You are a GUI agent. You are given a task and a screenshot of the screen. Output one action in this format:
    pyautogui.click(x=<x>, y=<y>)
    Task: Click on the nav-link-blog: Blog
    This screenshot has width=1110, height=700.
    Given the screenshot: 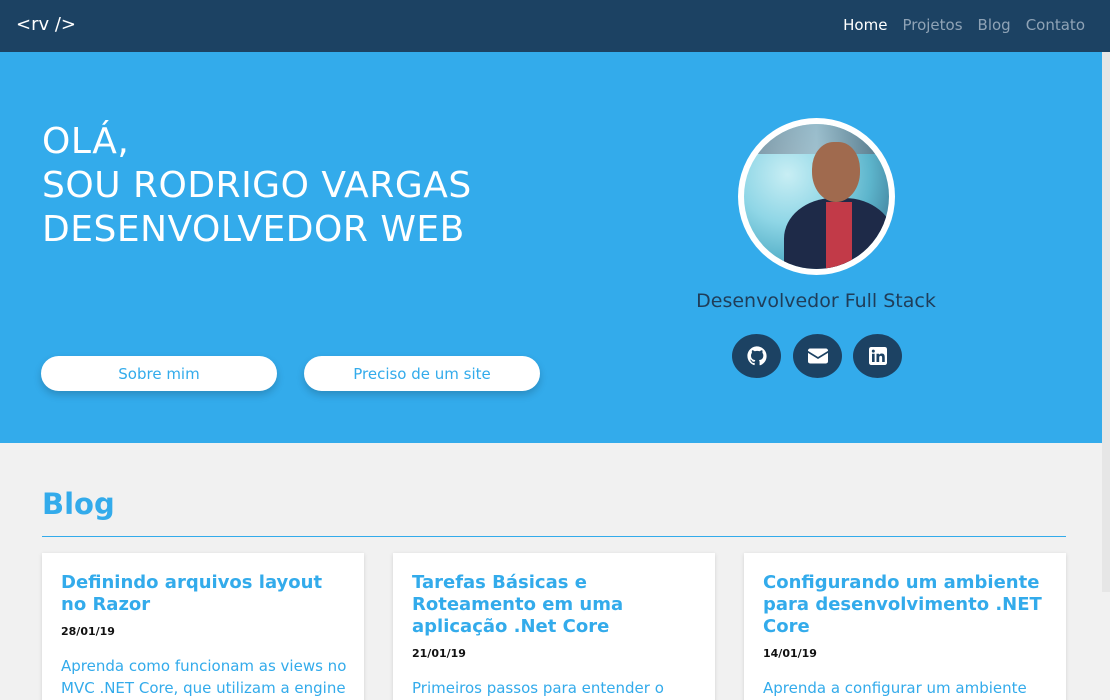 What is the action you would take?
    pyautogui.click(x=994, y=25)
    